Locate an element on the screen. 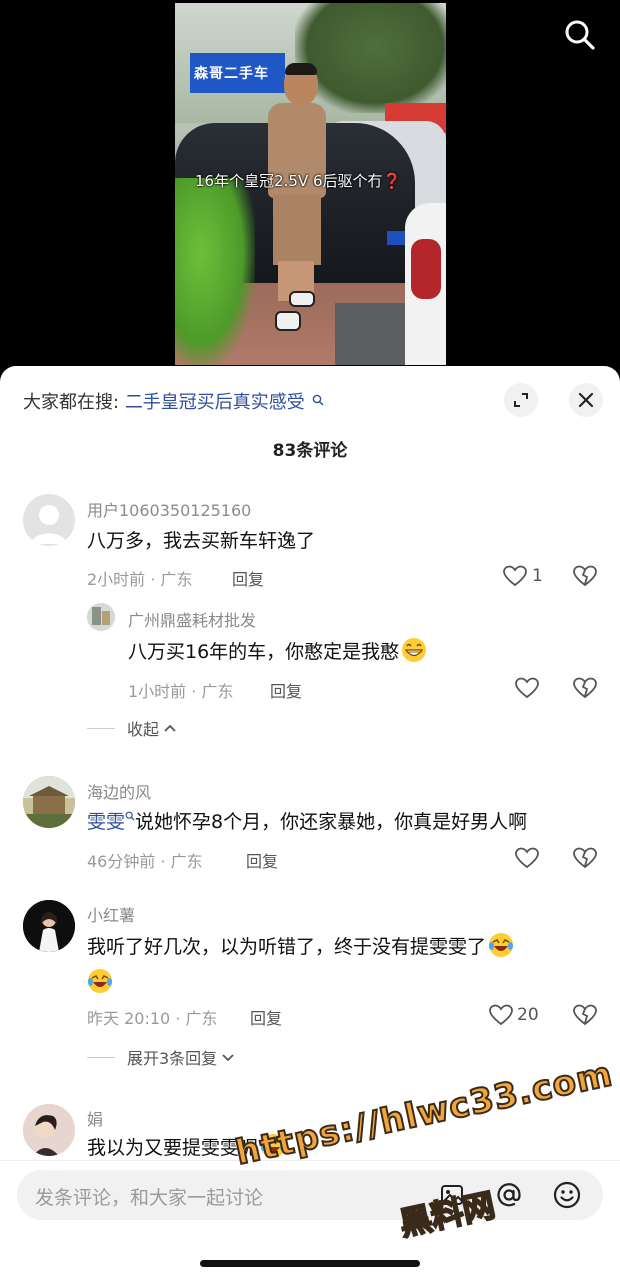 This screenshot has height=1280, width=620. comment-text: 雯雯 说她怀孕8个月，你还家暴她，你真是好男人啊 is located at coordinates (307, 822).